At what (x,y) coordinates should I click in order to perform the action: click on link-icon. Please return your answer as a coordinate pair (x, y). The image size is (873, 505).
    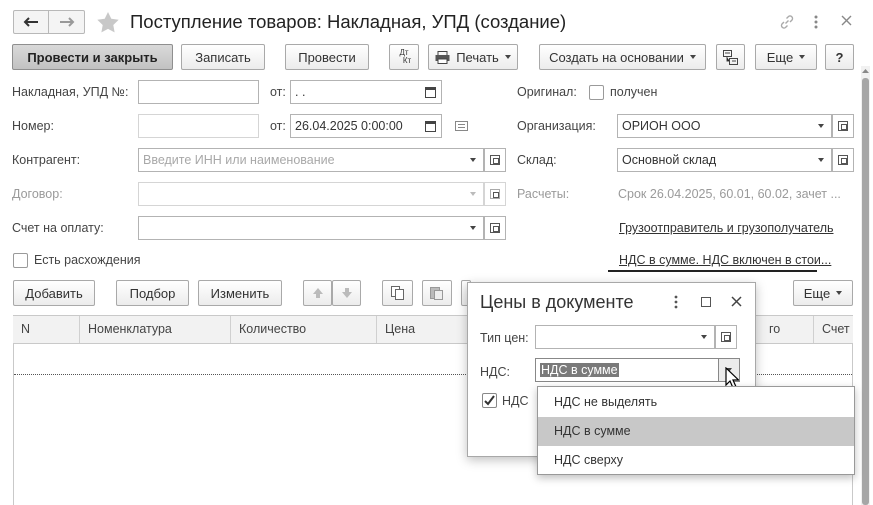
    Looking at the image, I should click on (787, 22).